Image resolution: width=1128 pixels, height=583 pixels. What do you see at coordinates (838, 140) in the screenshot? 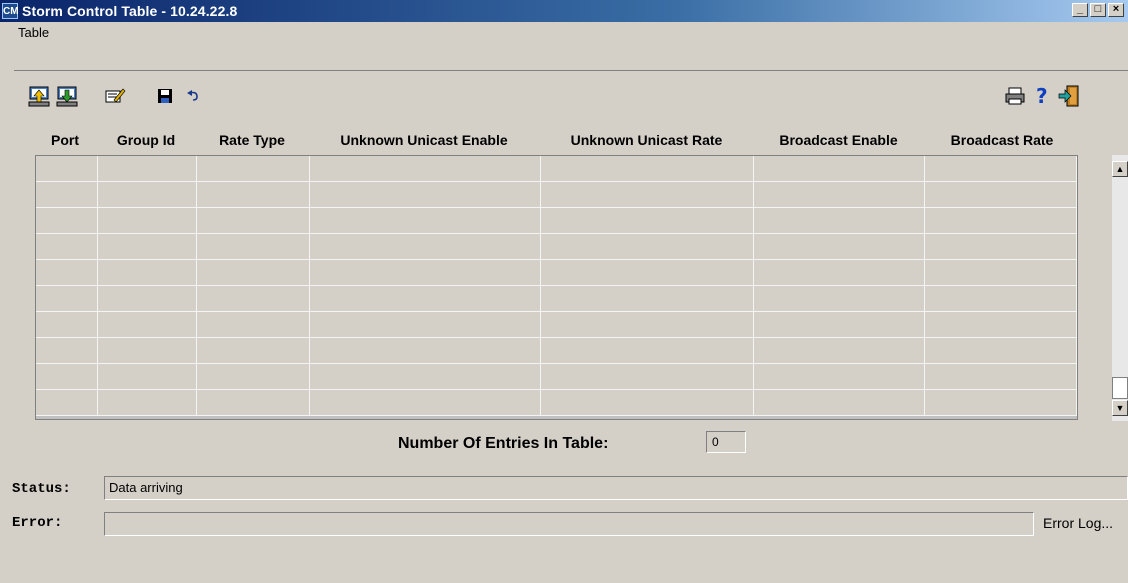
I see `column-header: Broadcast Enable` at bounding box center [838, 140].